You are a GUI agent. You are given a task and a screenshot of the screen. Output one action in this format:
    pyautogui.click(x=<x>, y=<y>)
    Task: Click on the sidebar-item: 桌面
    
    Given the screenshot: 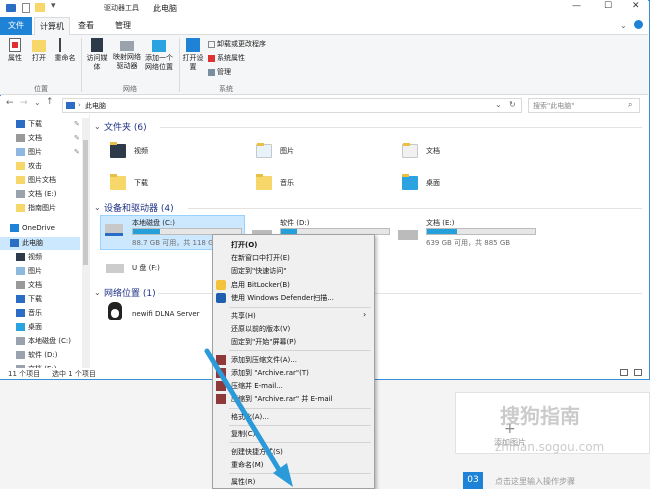 What is the action you would take?
    pyautogui.click(x=29, y=327)
    